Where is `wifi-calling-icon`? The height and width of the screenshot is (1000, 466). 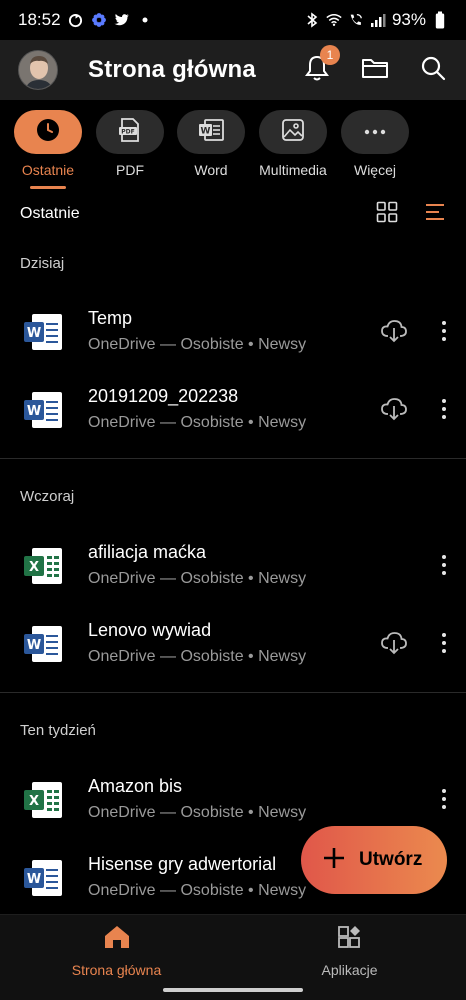 wifi-calling-icon is located at coordinates (356, 20).